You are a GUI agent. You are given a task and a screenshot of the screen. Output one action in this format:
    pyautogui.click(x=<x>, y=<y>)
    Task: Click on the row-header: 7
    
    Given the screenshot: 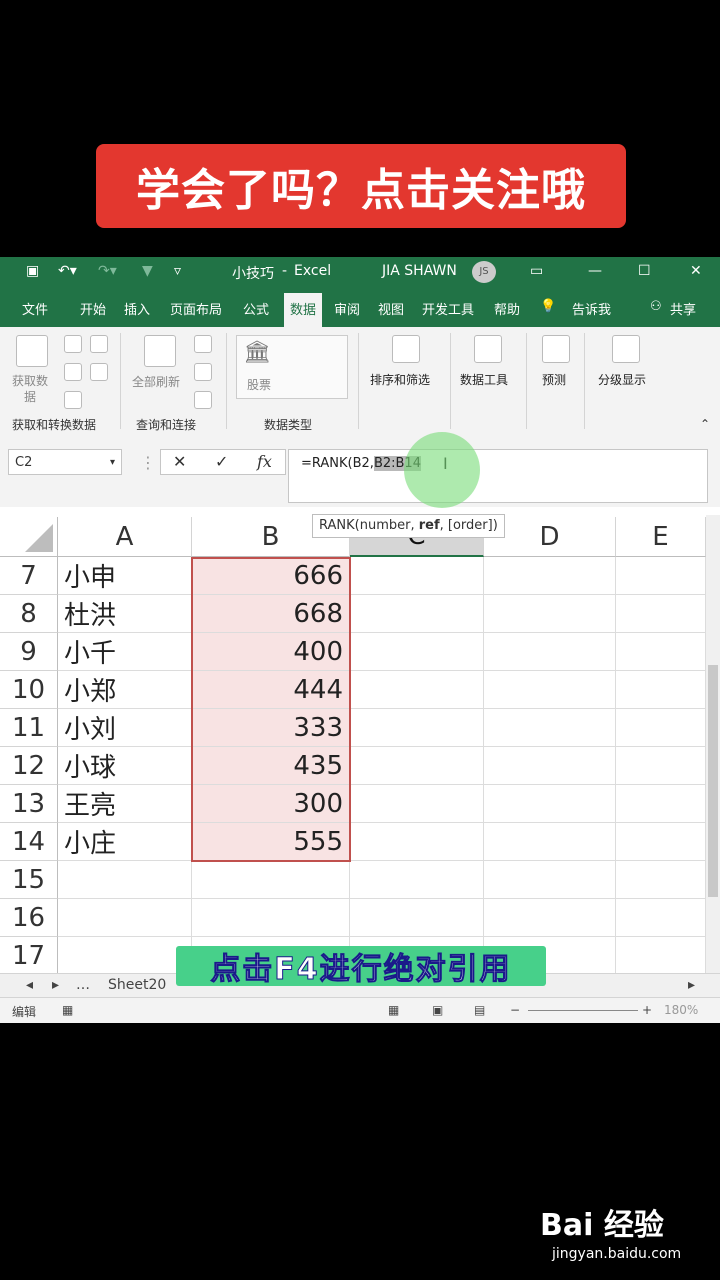 What is the action you would take?
    pyautogui.click(x=29, y=576)
    